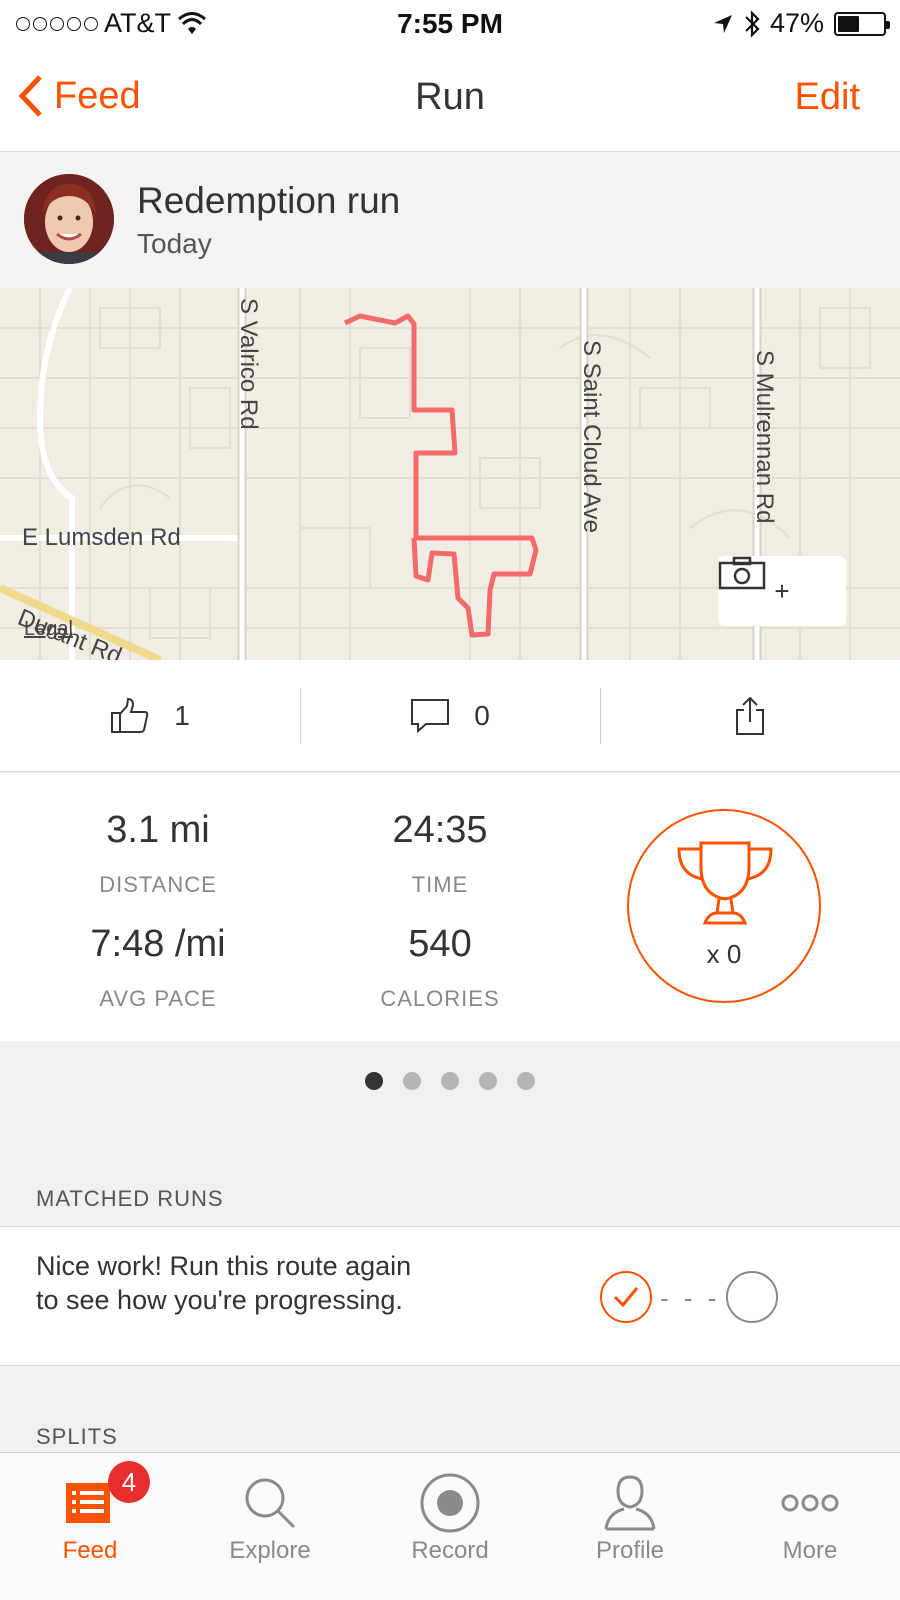 Image resolution: width=900 pixels, height=1600 pixels. What do you see at coordinates (130, 715) in the screenshot?
I see `thumbs-up-icon` at bounding box center [130, 715].